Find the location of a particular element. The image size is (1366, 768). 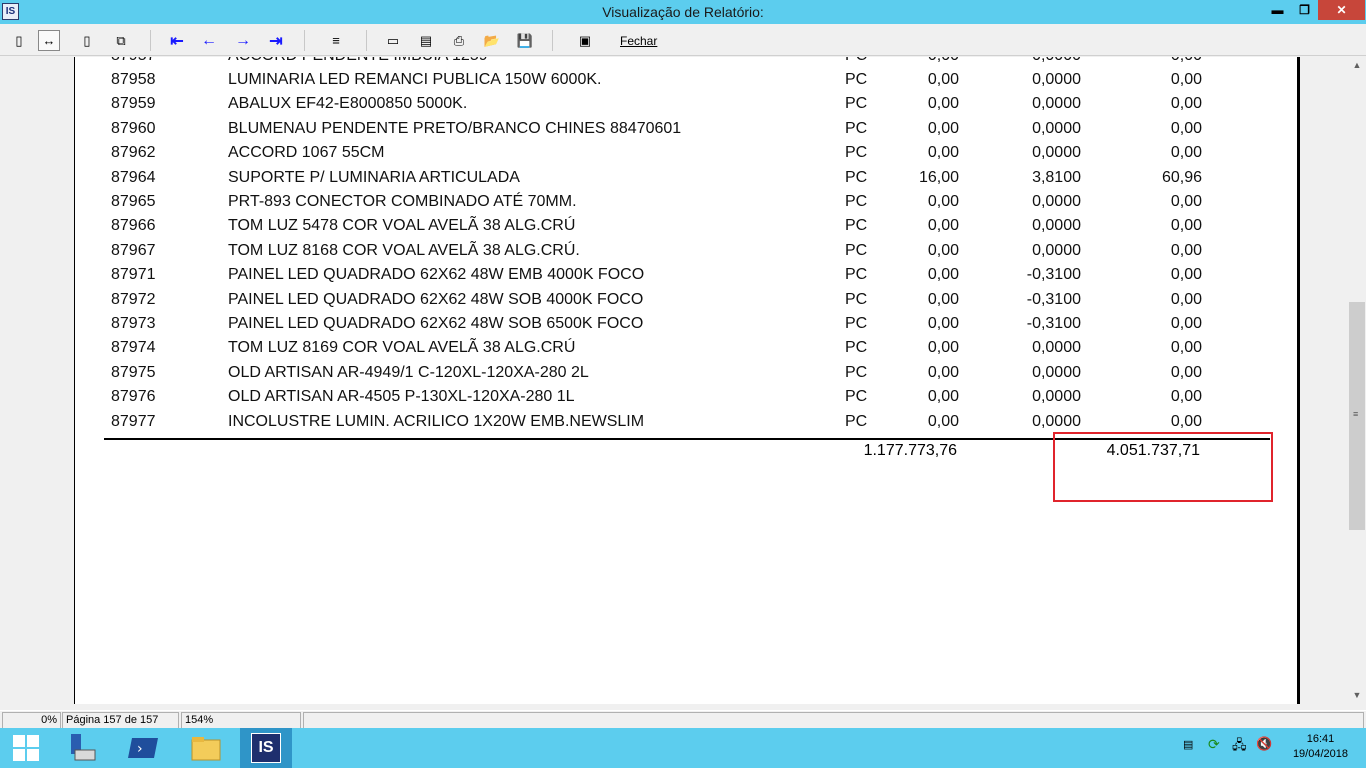

server-manager-icon is located at coordinates (83, 747).